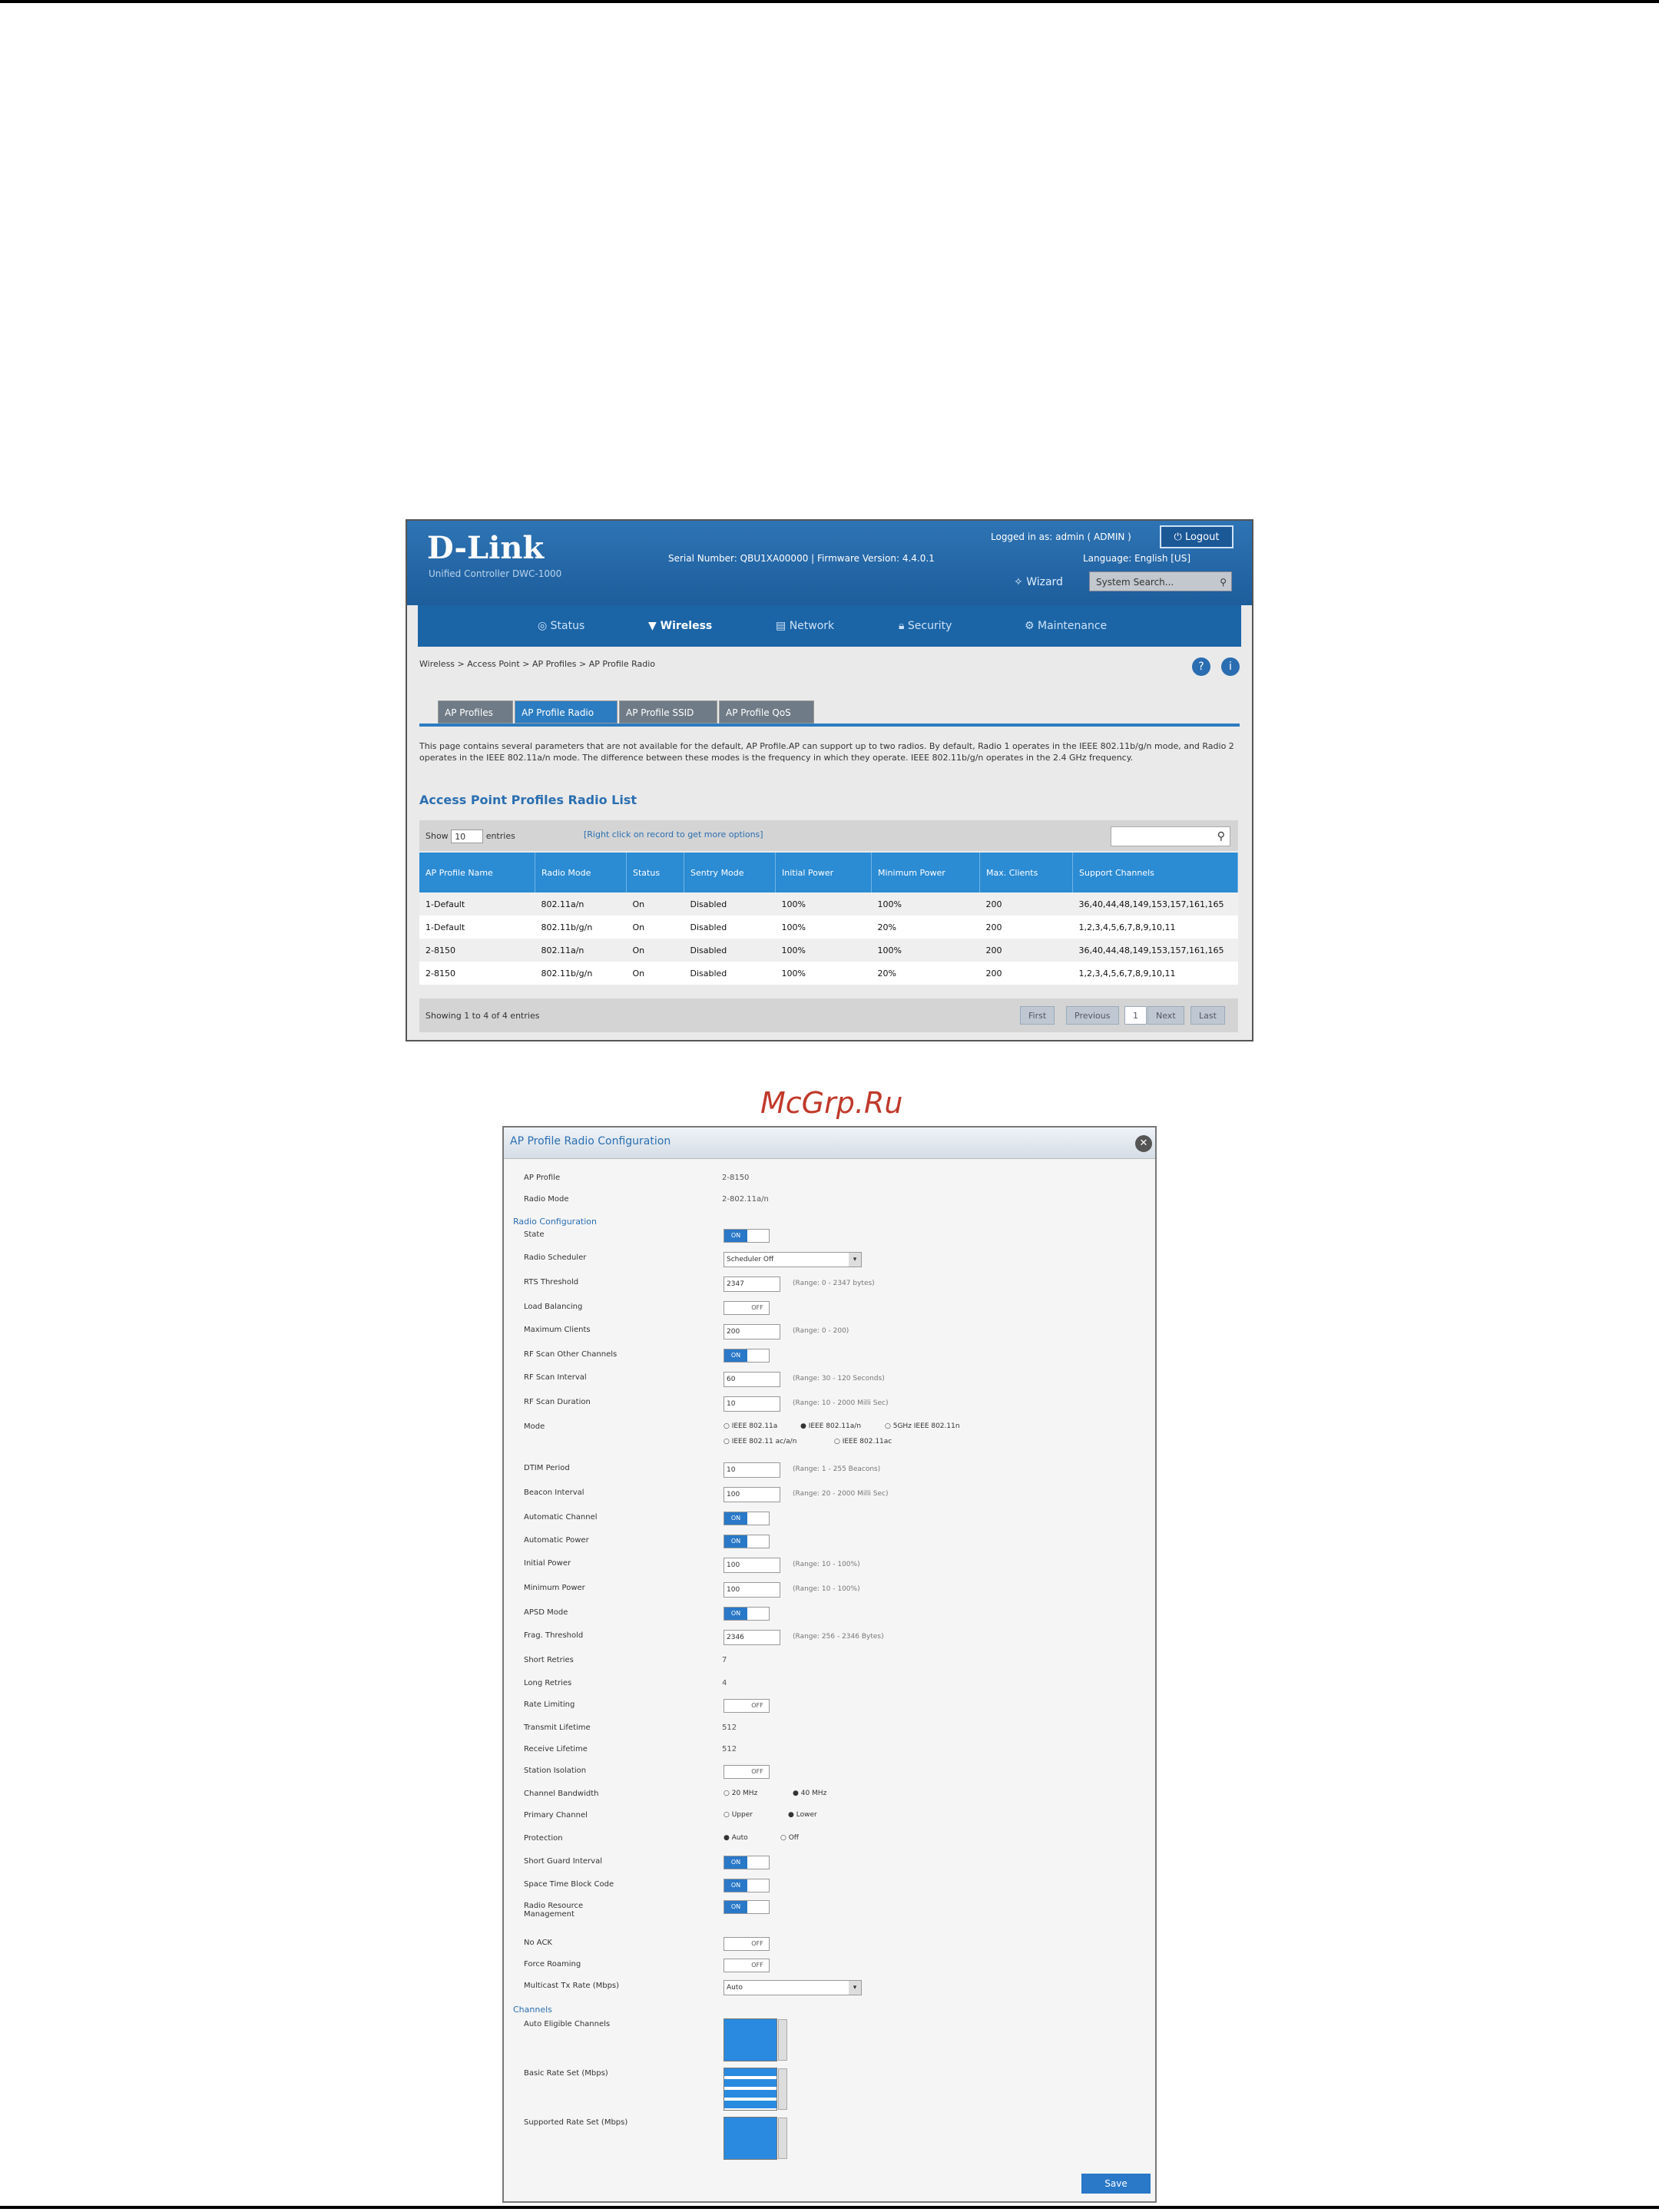 This screenshot has width=1659, height=2212. What do you see at coordinates (793, 1988) in the screenshot?
I see `multicast-rate-select: Auto ▾` at bounding box center [793, 1988].